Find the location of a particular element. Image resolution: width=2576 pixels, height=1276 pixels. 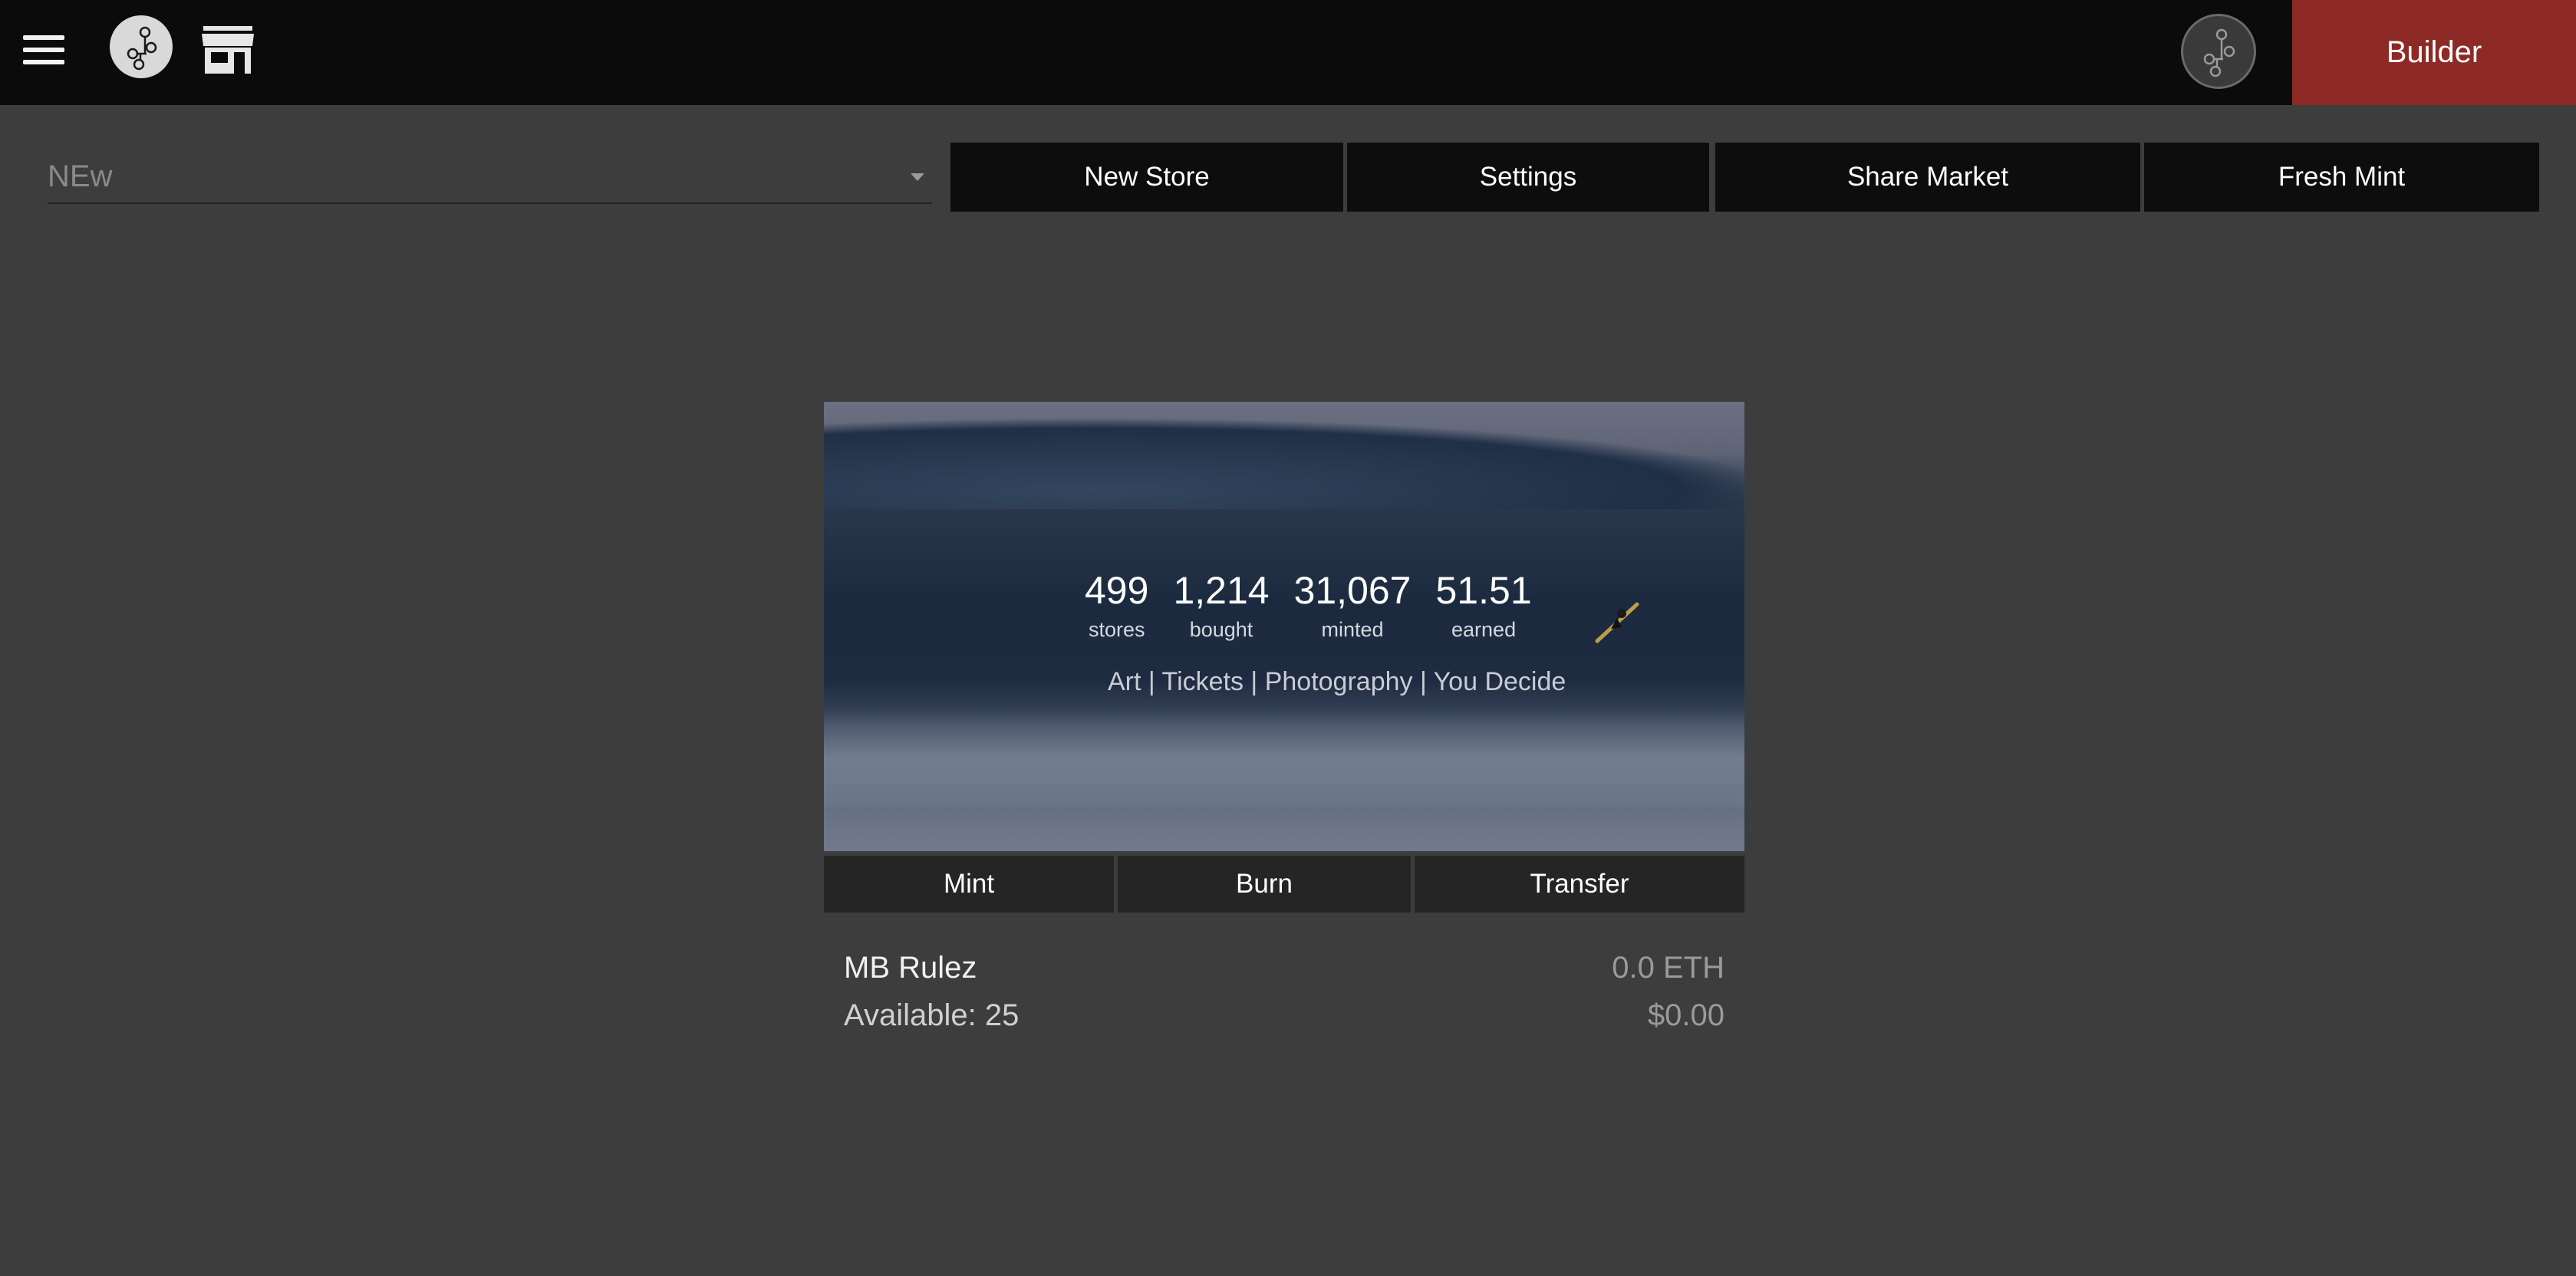

stat-label: stores is located at coordinates (1116, 629).